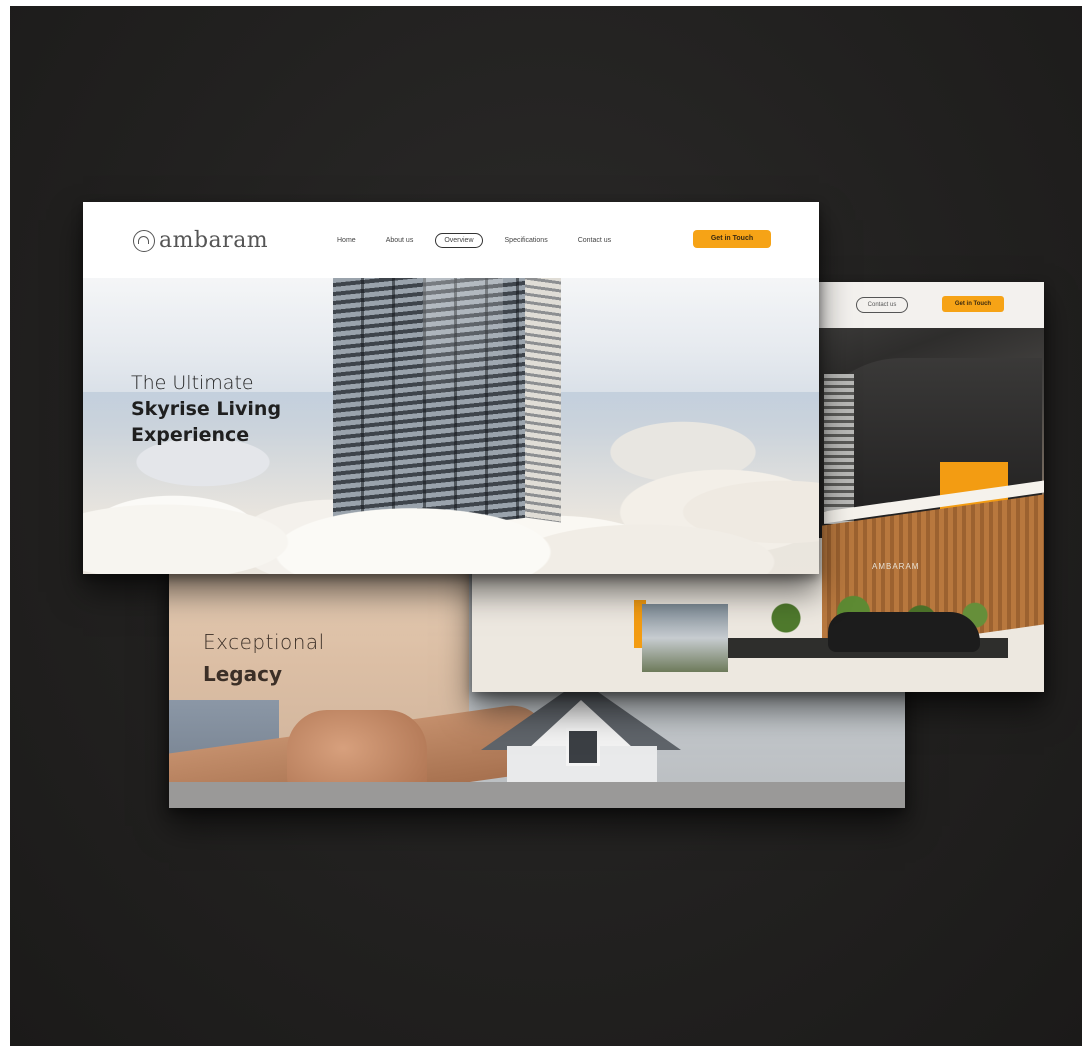 This screenshot has height=1050, width=1090. Describe the element at coordinates (346, 240) in the screenshot. I see `nav-home: Home` at that location.